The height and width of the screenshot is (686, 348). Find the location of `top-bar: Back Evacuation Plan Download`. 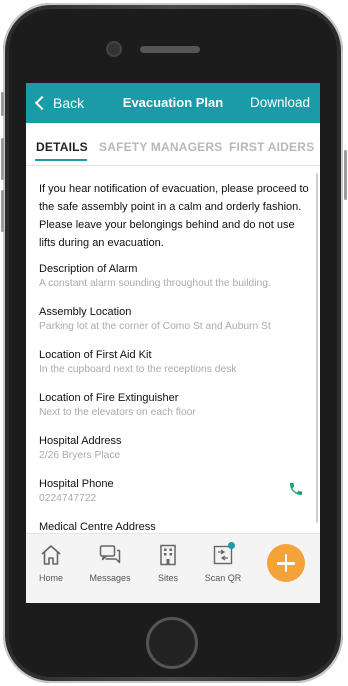

top-bar: Back Evacuation Plan Download is located at coordinates (173, 103).